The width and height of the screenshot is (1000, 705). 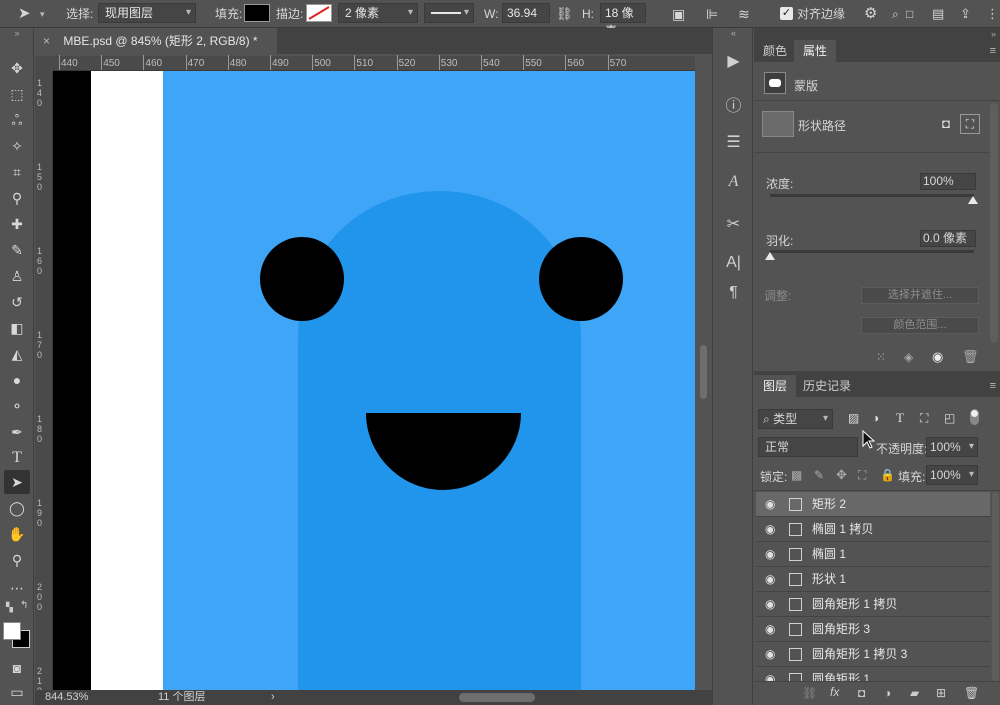 I want to click on layer-name: 圆角矩形 3, so click(x=841, y=629).